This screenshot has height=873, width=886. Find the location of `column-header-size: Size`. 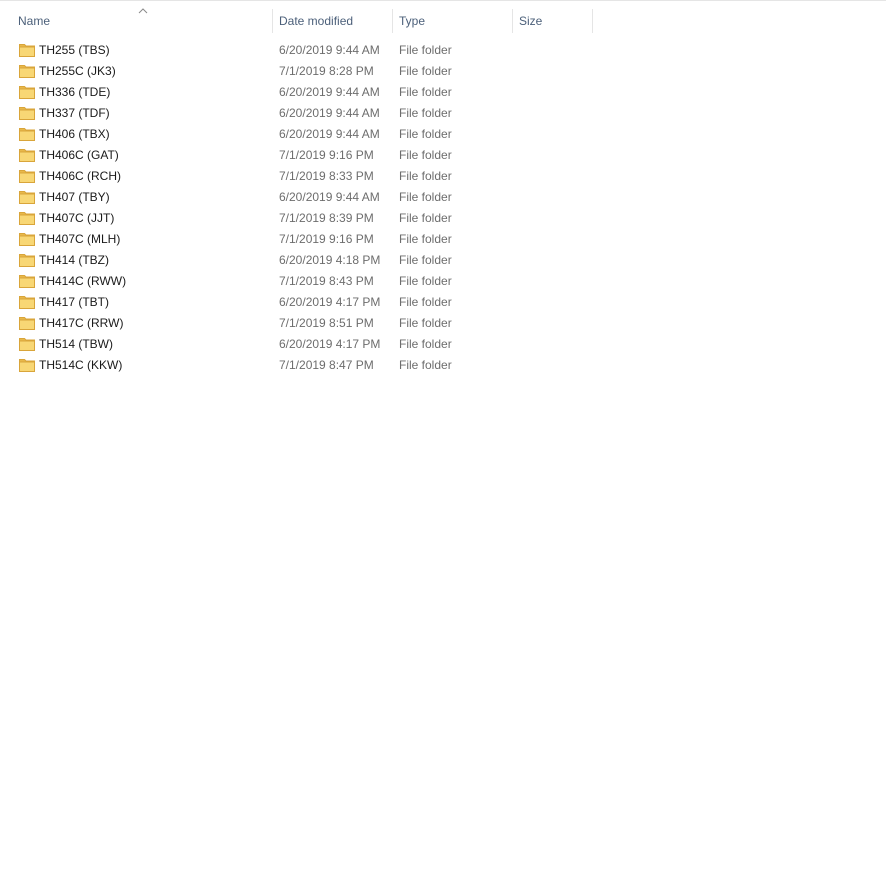

column-header-size: Size is located at coordinates (553, 17).